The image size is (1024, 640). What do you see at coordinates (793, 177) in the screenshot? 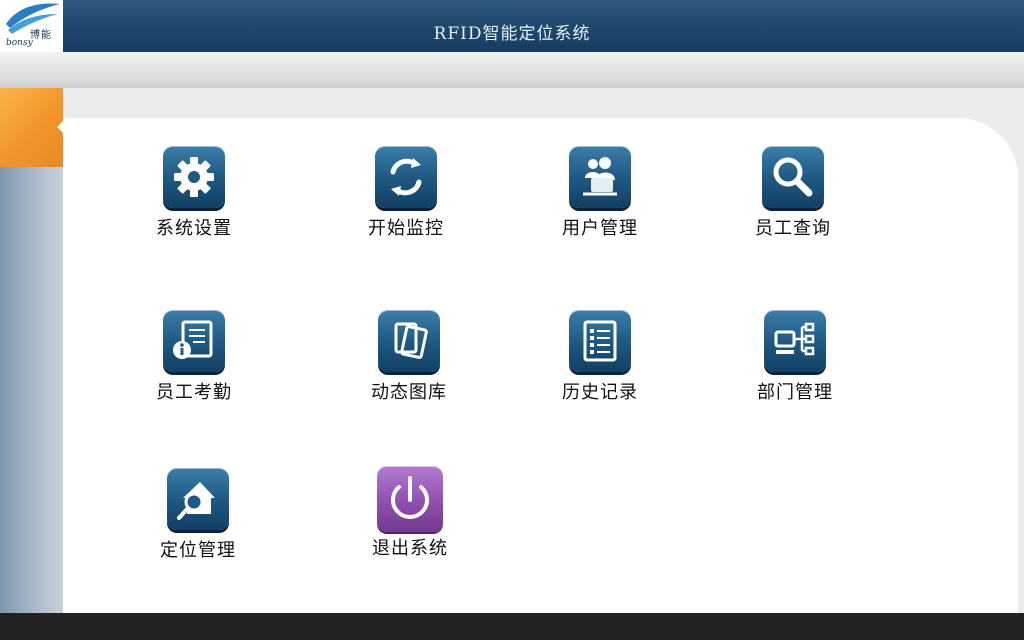
I see `search-icon` at bounding box center [793, 177].